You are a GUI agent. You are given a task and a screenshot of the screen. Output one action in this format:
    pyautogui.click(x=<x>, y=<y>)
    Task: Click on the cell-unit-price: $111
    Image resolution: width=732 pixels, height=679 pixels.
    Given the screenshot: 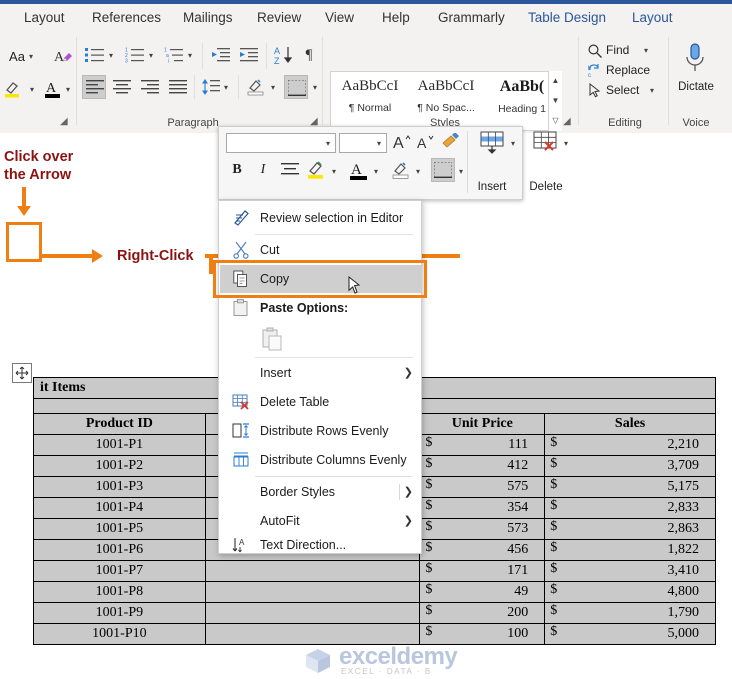 What is the action you would take?
    pyautogui.click(x=482, y=445)
    